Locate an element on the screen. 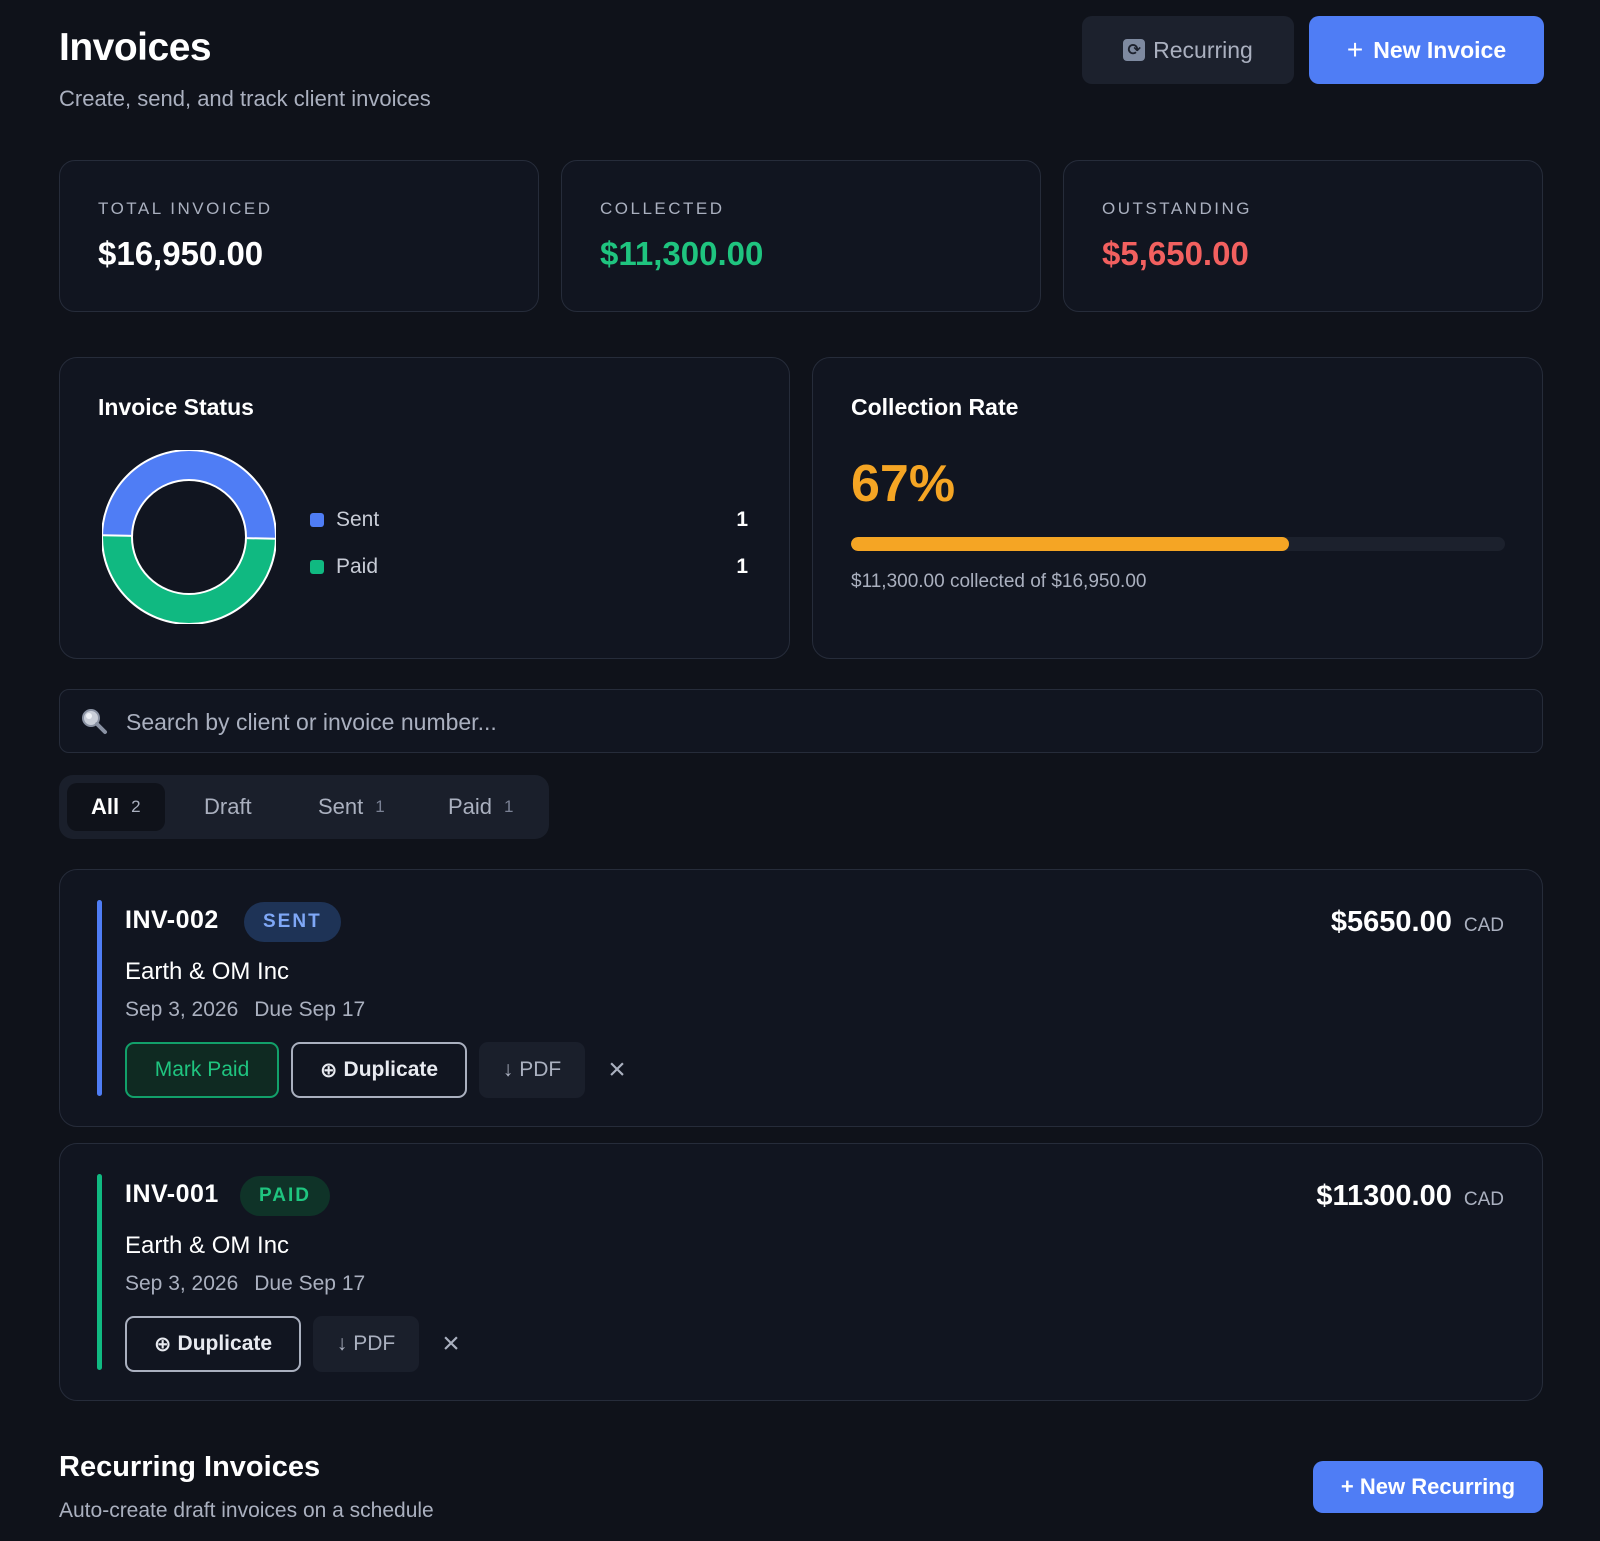  collection-rate-value: 67% is located at coordinates (903, 484).